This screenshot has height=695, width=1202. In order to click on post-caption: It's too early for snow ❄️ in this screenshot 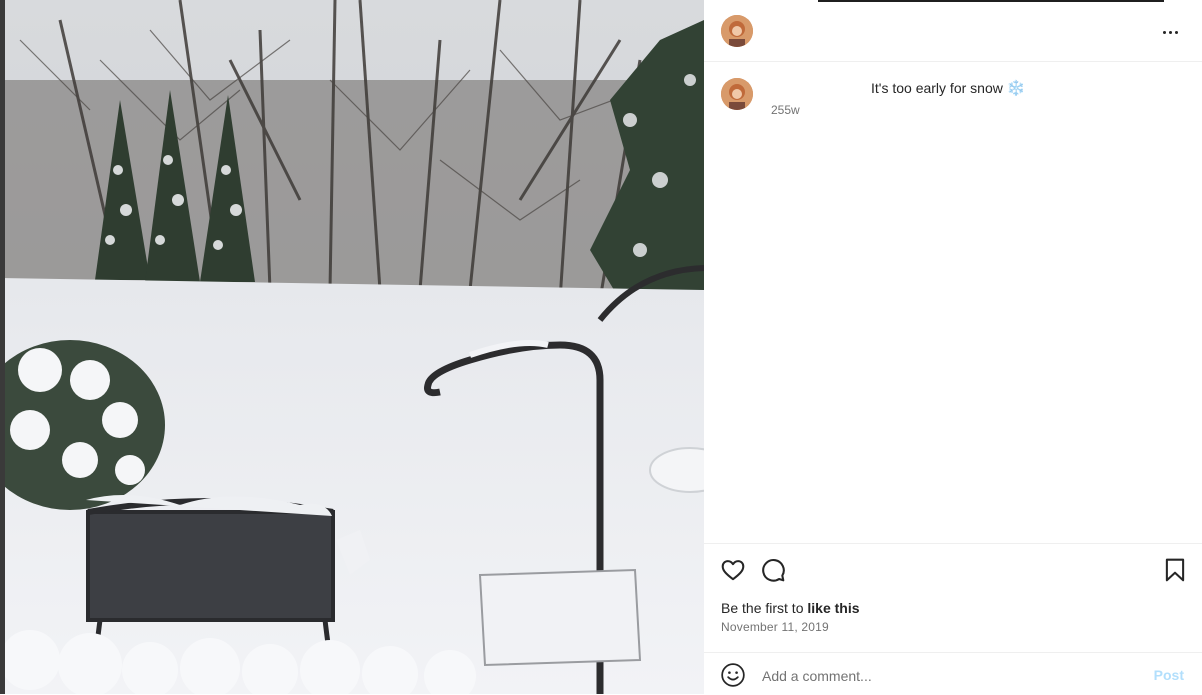, I will do `click(948, 88)`.